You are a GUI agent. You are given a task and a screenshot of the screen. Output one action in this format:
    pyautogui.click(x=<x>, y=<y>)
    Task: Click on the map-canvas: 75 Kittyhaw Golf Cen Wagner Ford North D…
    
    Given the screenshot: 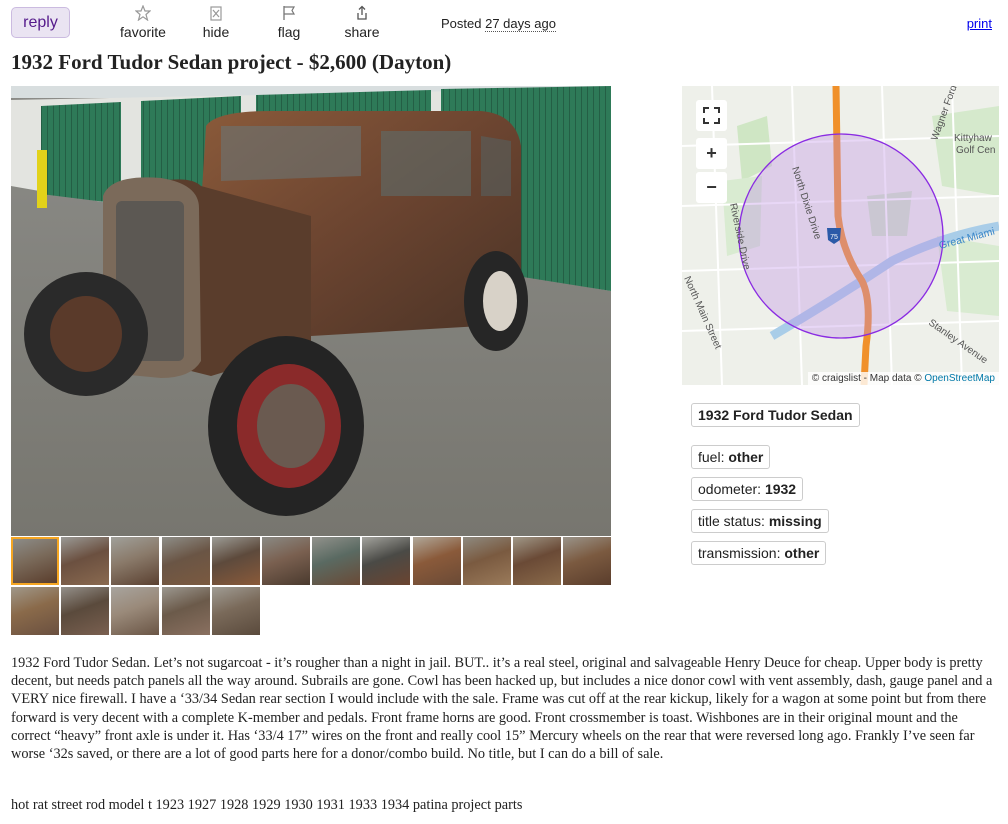 What is the action you would take?
    pyautogui.click(x=840, y=235)
    